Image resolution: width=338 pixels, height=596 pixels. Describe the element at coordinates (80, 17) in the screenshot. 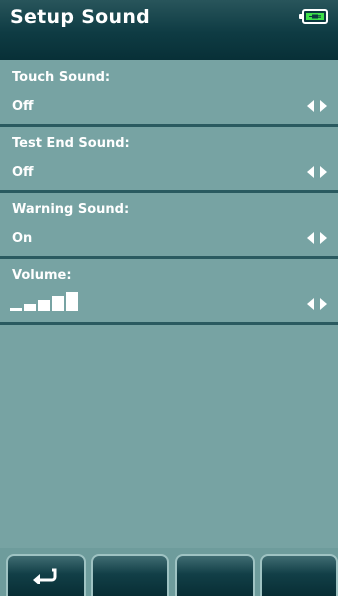

I see `page-title: Setup Sound` at that location.